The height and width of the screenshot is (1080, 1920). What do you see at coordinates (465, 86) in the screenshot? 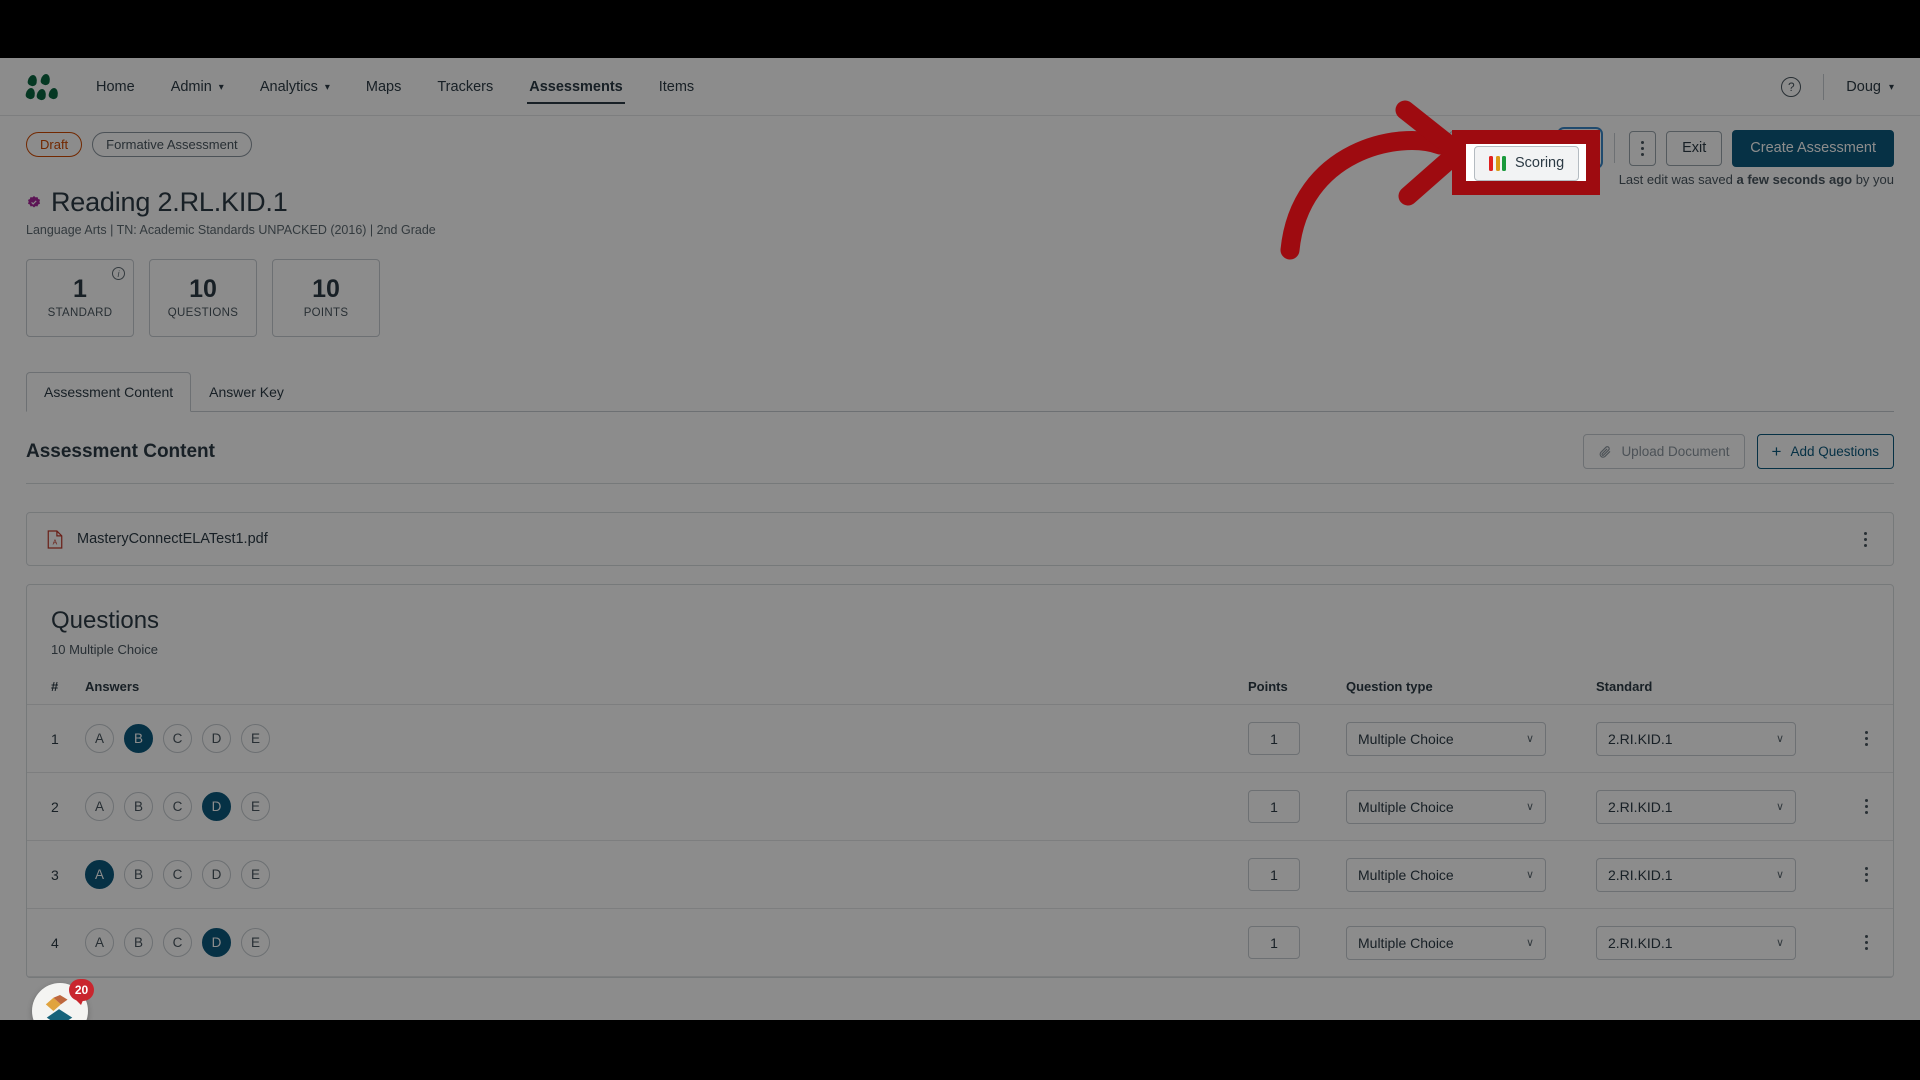
I see `nav-item-trackers: Trackers` at bounding box center [465, 86].